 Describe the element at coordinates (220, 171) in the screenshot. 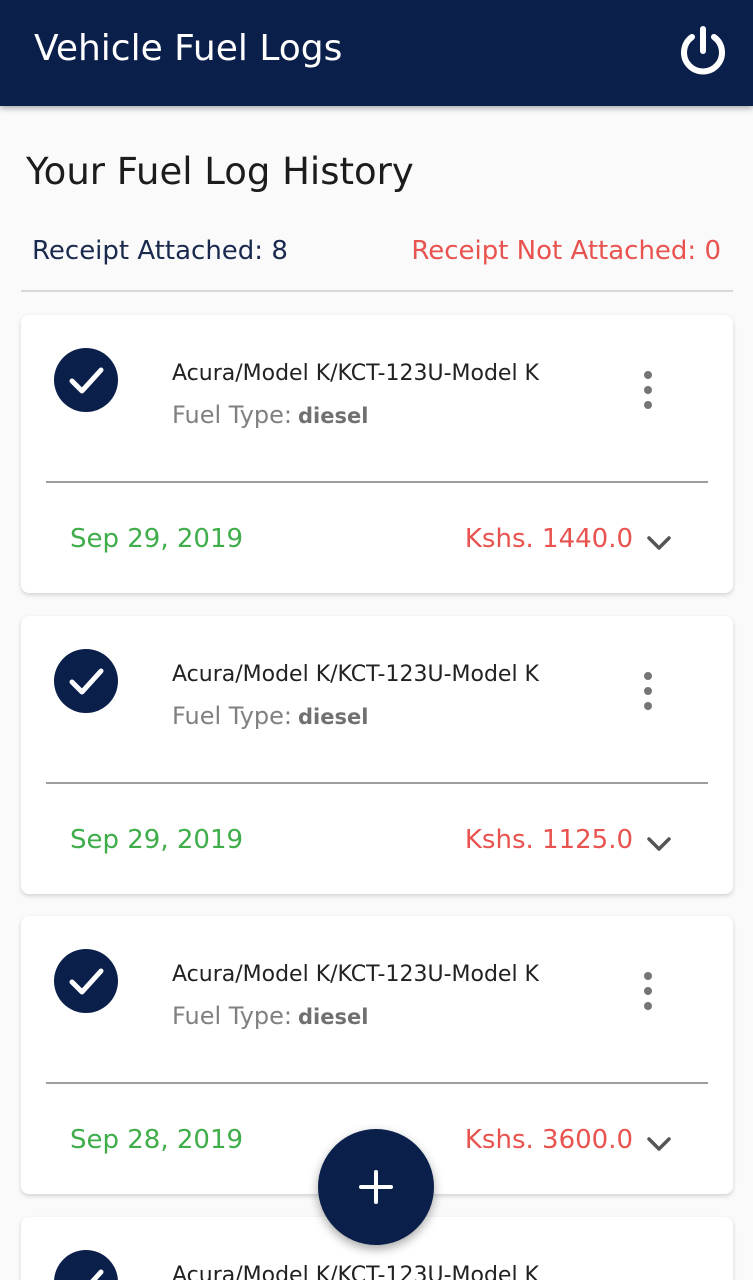

I see `page-title: Your Fuel Log History` at that location.